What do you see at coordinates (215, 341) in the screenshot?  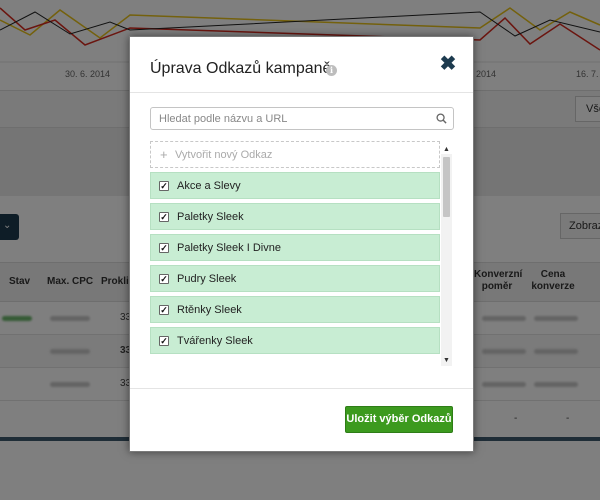 I see `list-item-label: Tvářenky Sleek` at bounding box center [215, 341].